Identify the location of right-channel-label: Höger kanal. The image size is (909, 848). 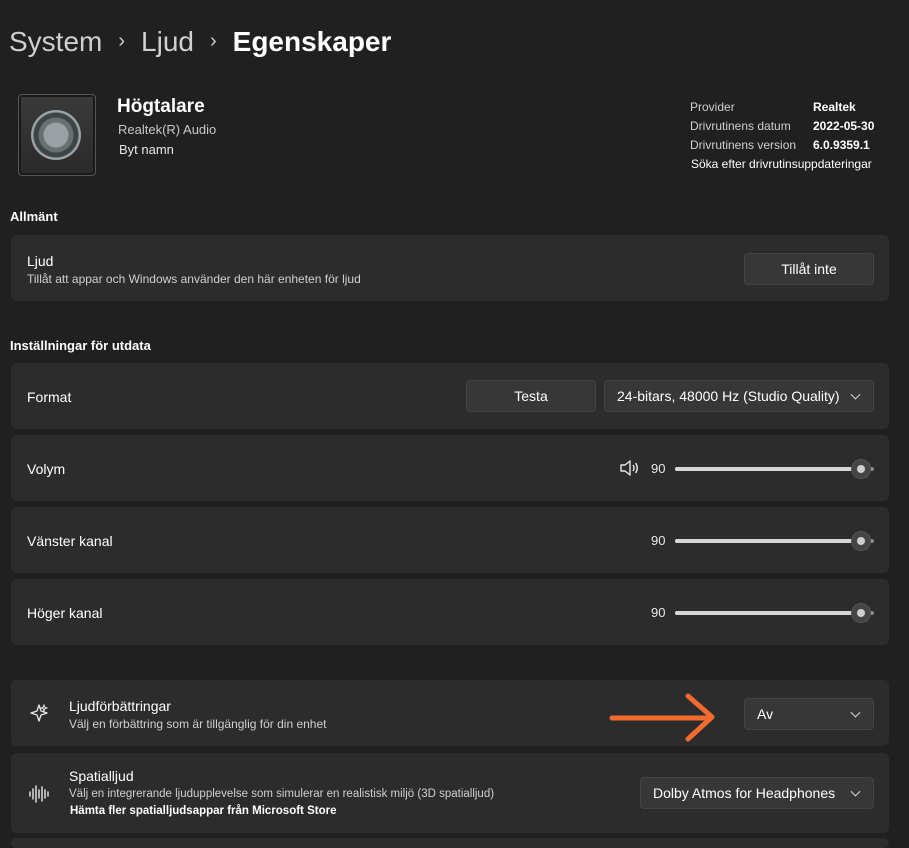
(65, 613).